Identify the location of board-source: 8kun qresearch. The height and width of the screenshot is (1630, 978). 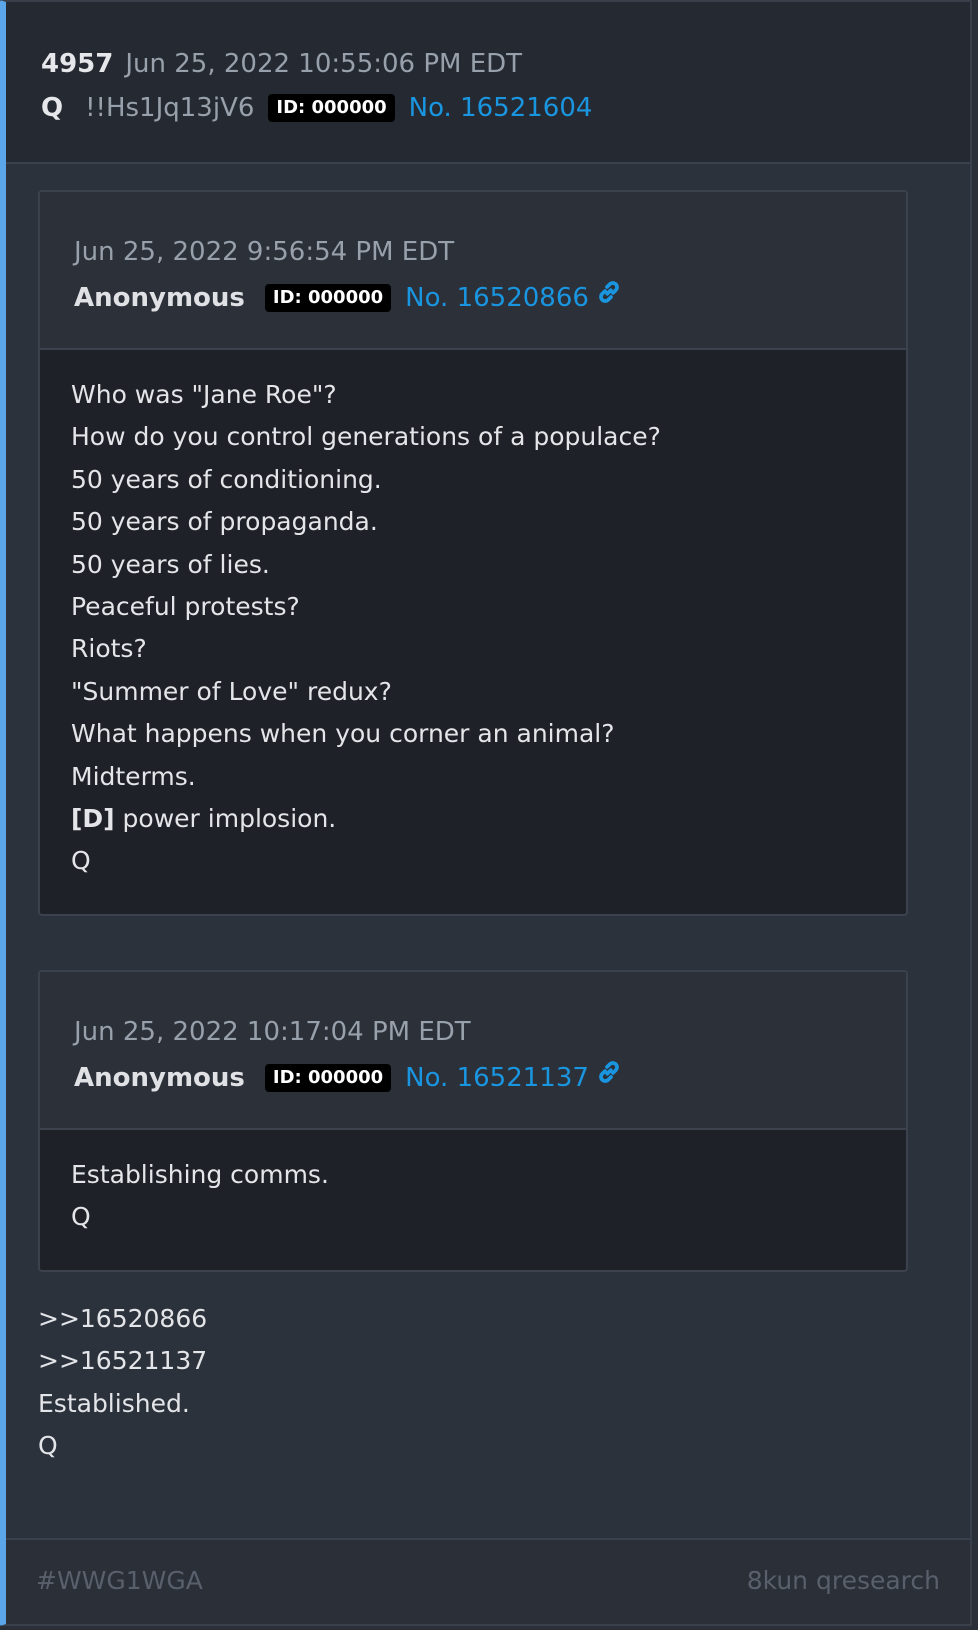
(843, 1580).